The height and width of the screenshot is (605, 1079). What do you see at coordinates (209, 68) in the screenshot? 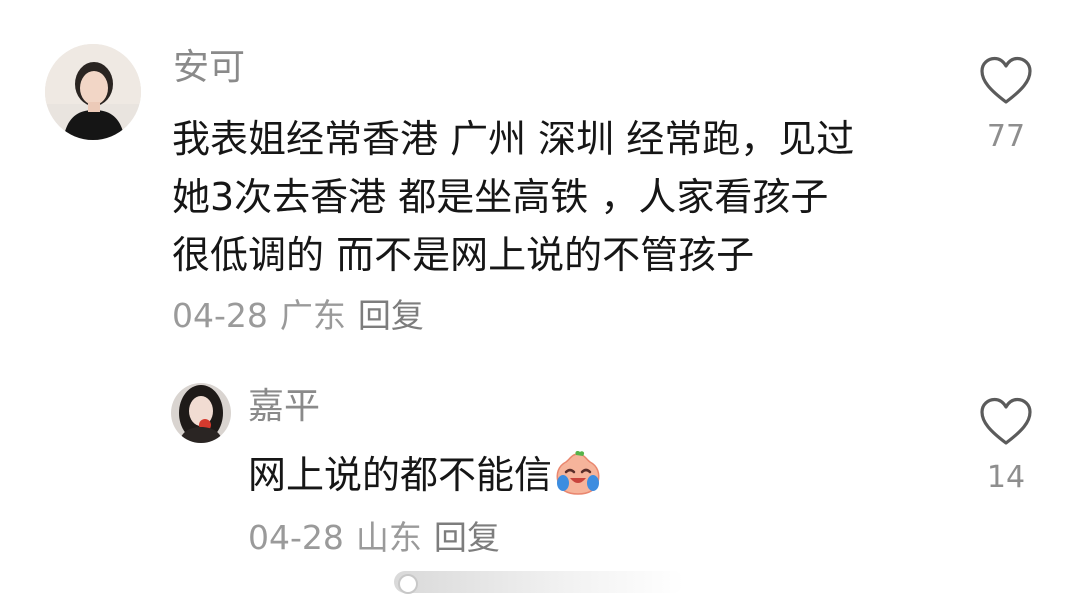
I see `username: 安可` at bounding box center [209, 68].